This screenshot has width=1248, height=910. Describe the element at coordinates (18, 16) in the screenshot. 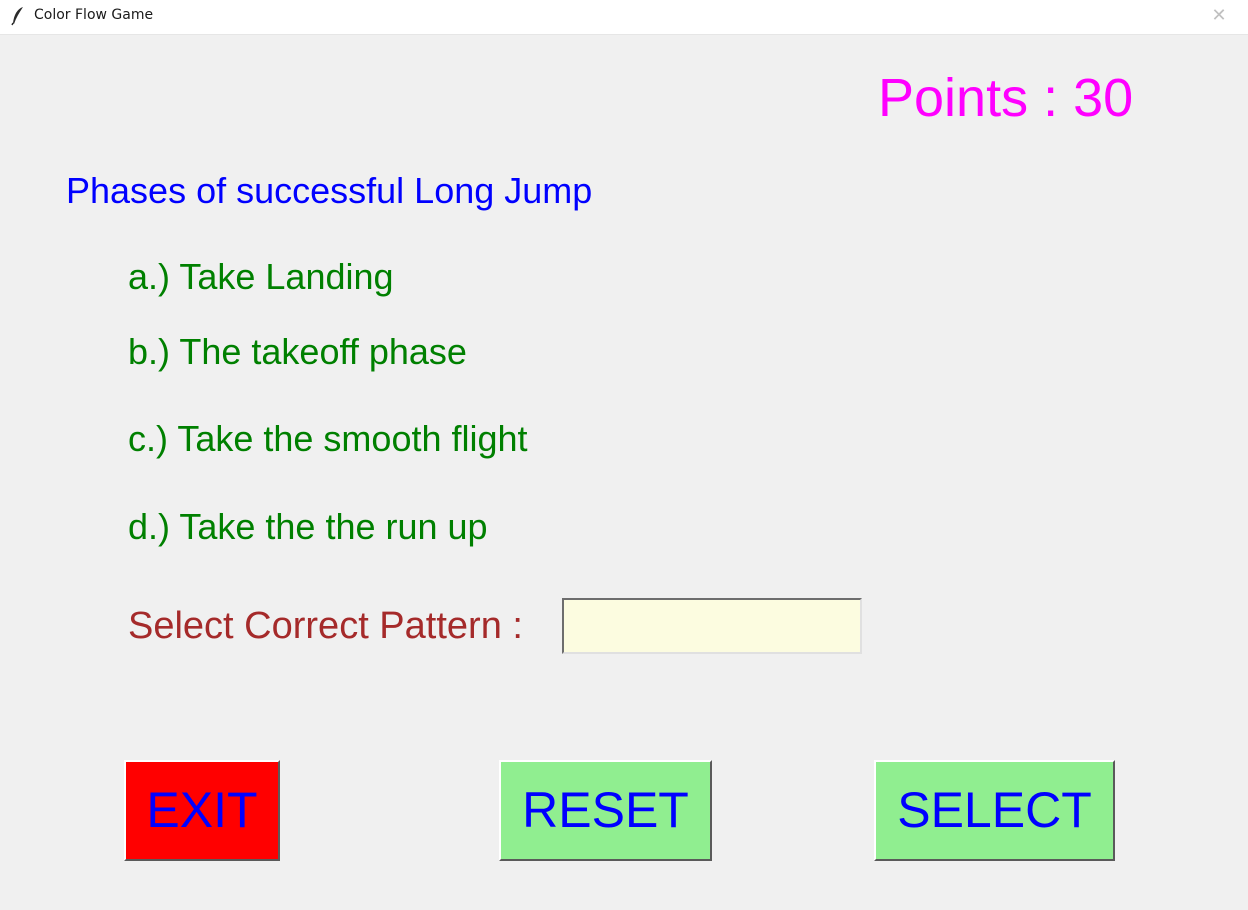

I see `feather-icon` at that location.